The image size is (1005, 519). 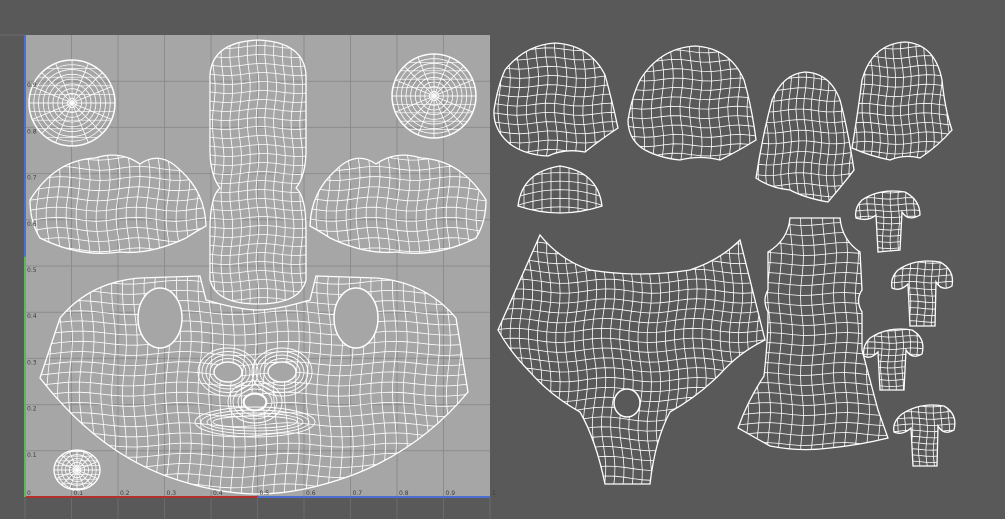 What do you see at coordinates (29, 493) in the screenshot?
I see `u-tick-label: 0` at bounding box center [29, 493].